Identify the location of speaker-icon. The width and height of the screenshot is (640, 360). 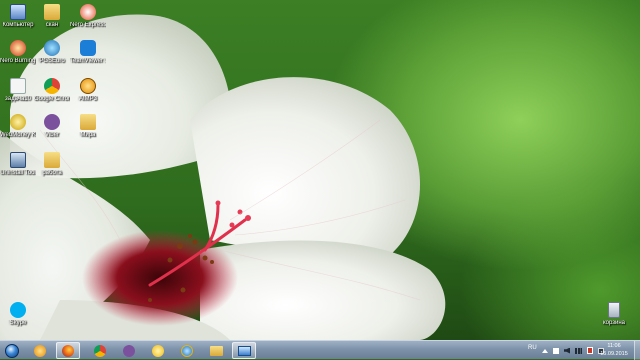
(567, 350).